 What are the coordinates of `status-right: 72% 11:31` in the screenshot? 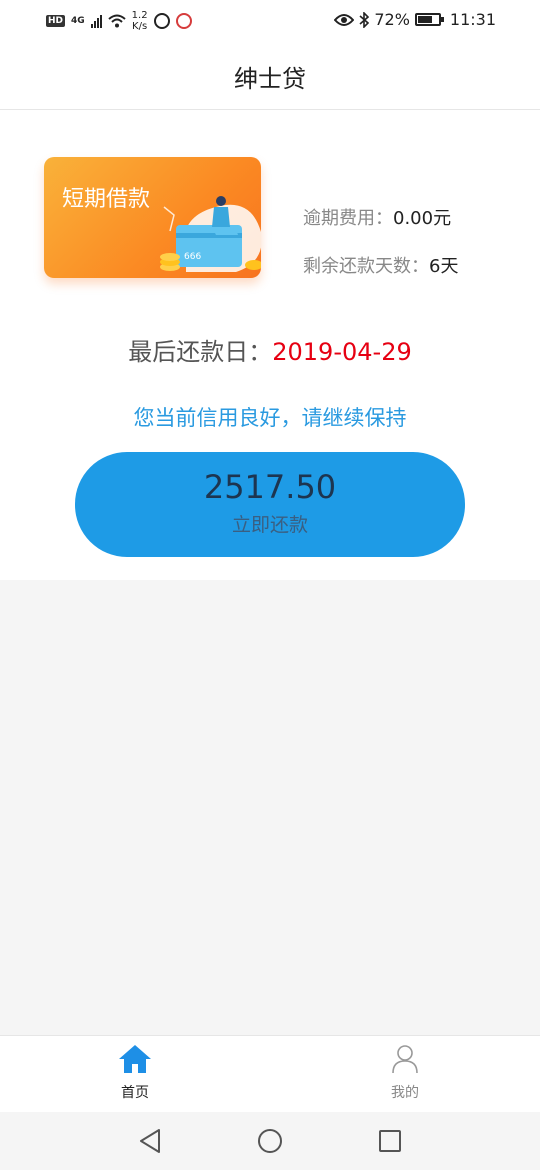 It's located at (415, 19).